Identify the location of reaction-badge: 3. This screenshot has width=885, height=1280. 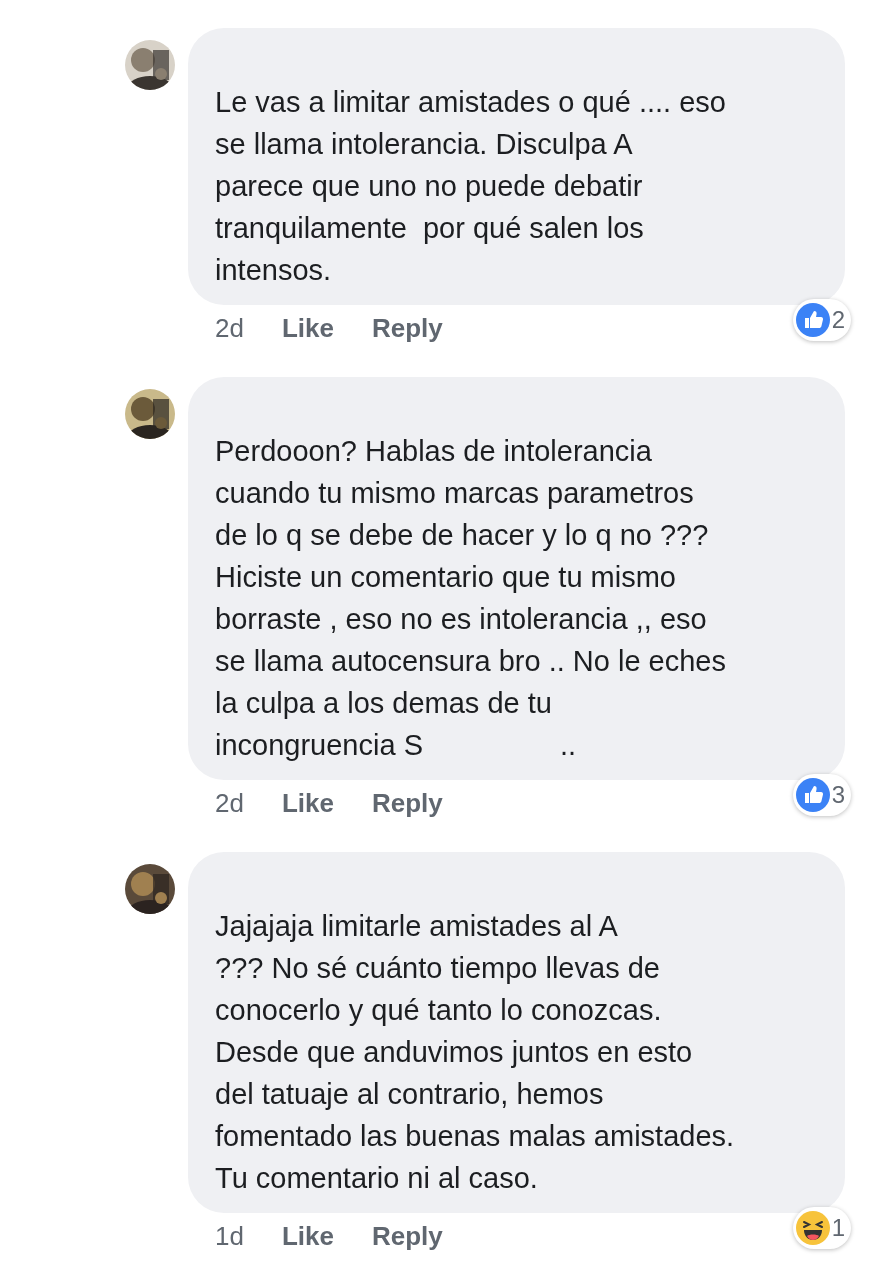
(821, 795).